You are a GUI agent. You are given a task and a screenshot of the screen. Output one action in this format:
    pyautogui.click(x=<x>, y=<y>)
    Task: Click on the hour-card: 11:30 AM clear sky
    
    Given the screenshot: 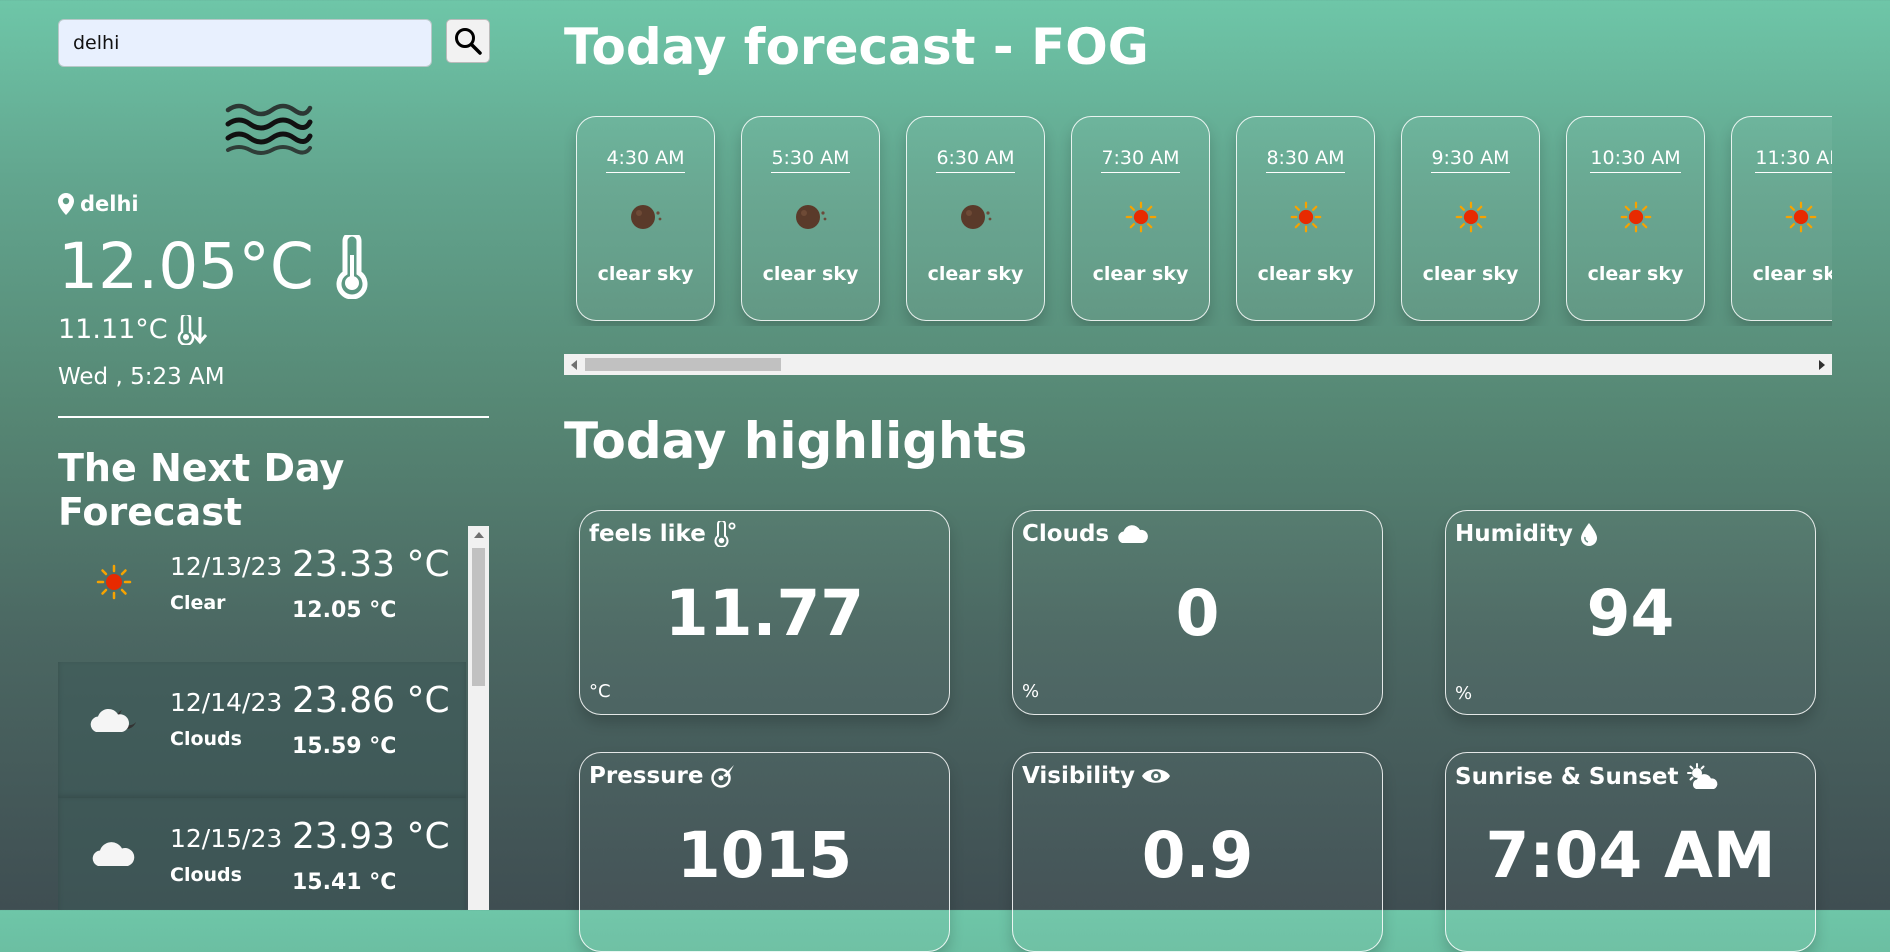 What is the action you would take?
    pyautogui.click(x=1781, y=218)
    